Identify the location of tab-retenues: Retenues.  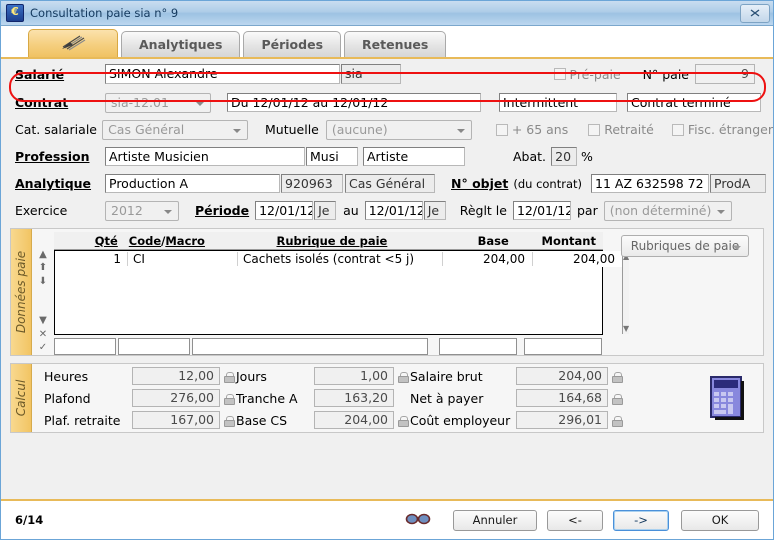
(395, 44).